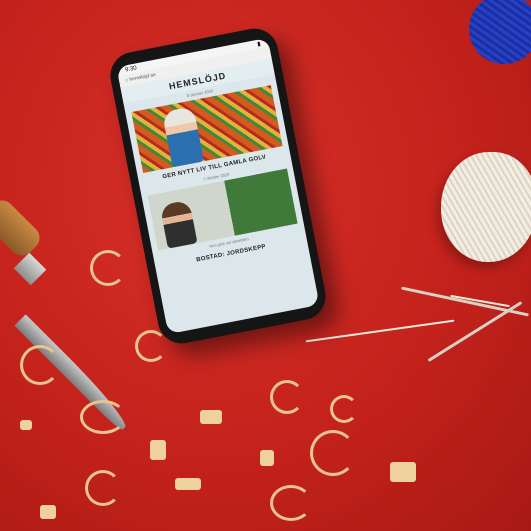 Image resolution: width=531 pixels, height=531 pixels. Describe the element at coordinates (500, 32) in the screenshot. I see `blue-yarn-ball` at that location.